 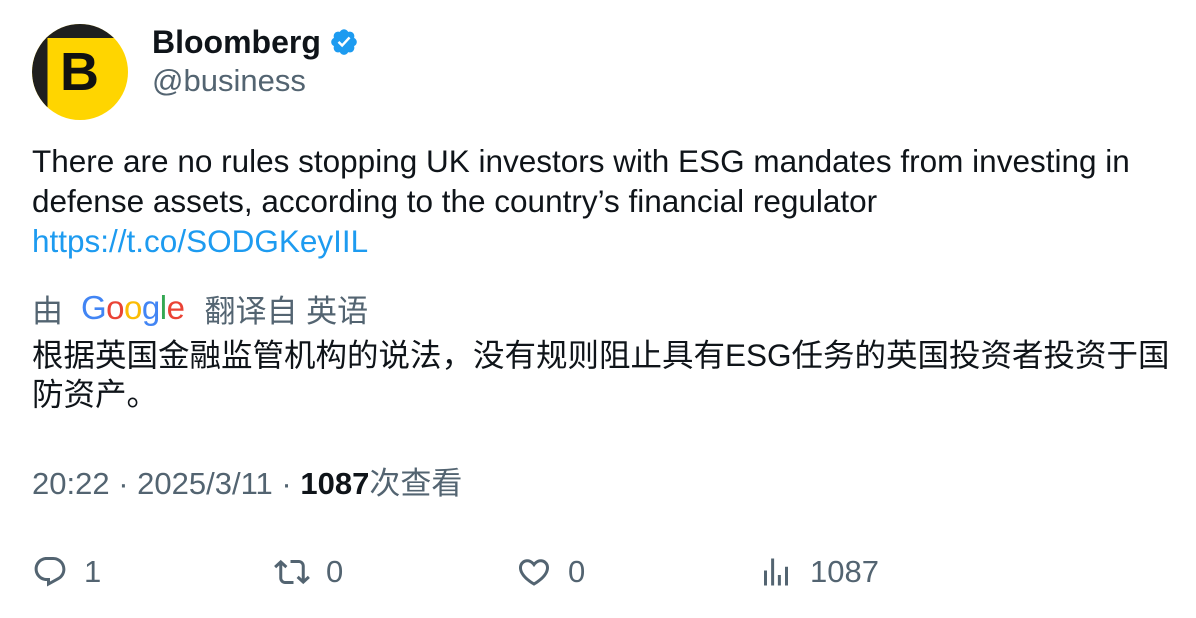 I want to click on avatar-letter: B, so click(x=79, y=72).